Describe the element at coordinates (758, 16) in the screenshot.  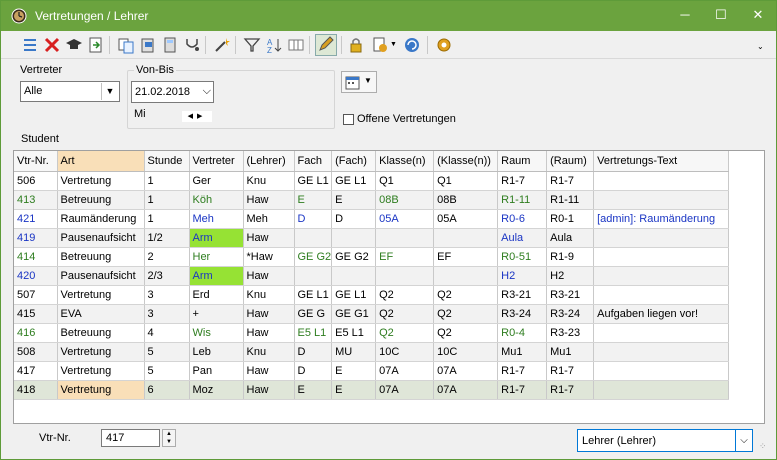
I see `close-button: ✕` at that location.